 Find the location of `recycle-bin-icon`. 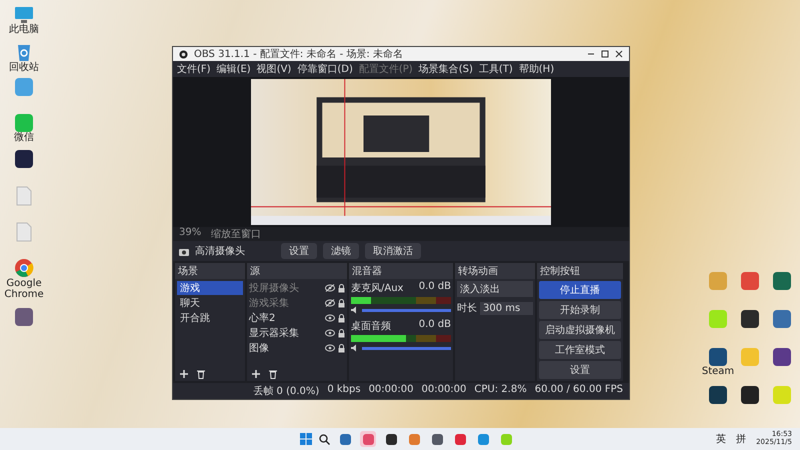

recycle-bin-icon is located at coordinates (24, 52).